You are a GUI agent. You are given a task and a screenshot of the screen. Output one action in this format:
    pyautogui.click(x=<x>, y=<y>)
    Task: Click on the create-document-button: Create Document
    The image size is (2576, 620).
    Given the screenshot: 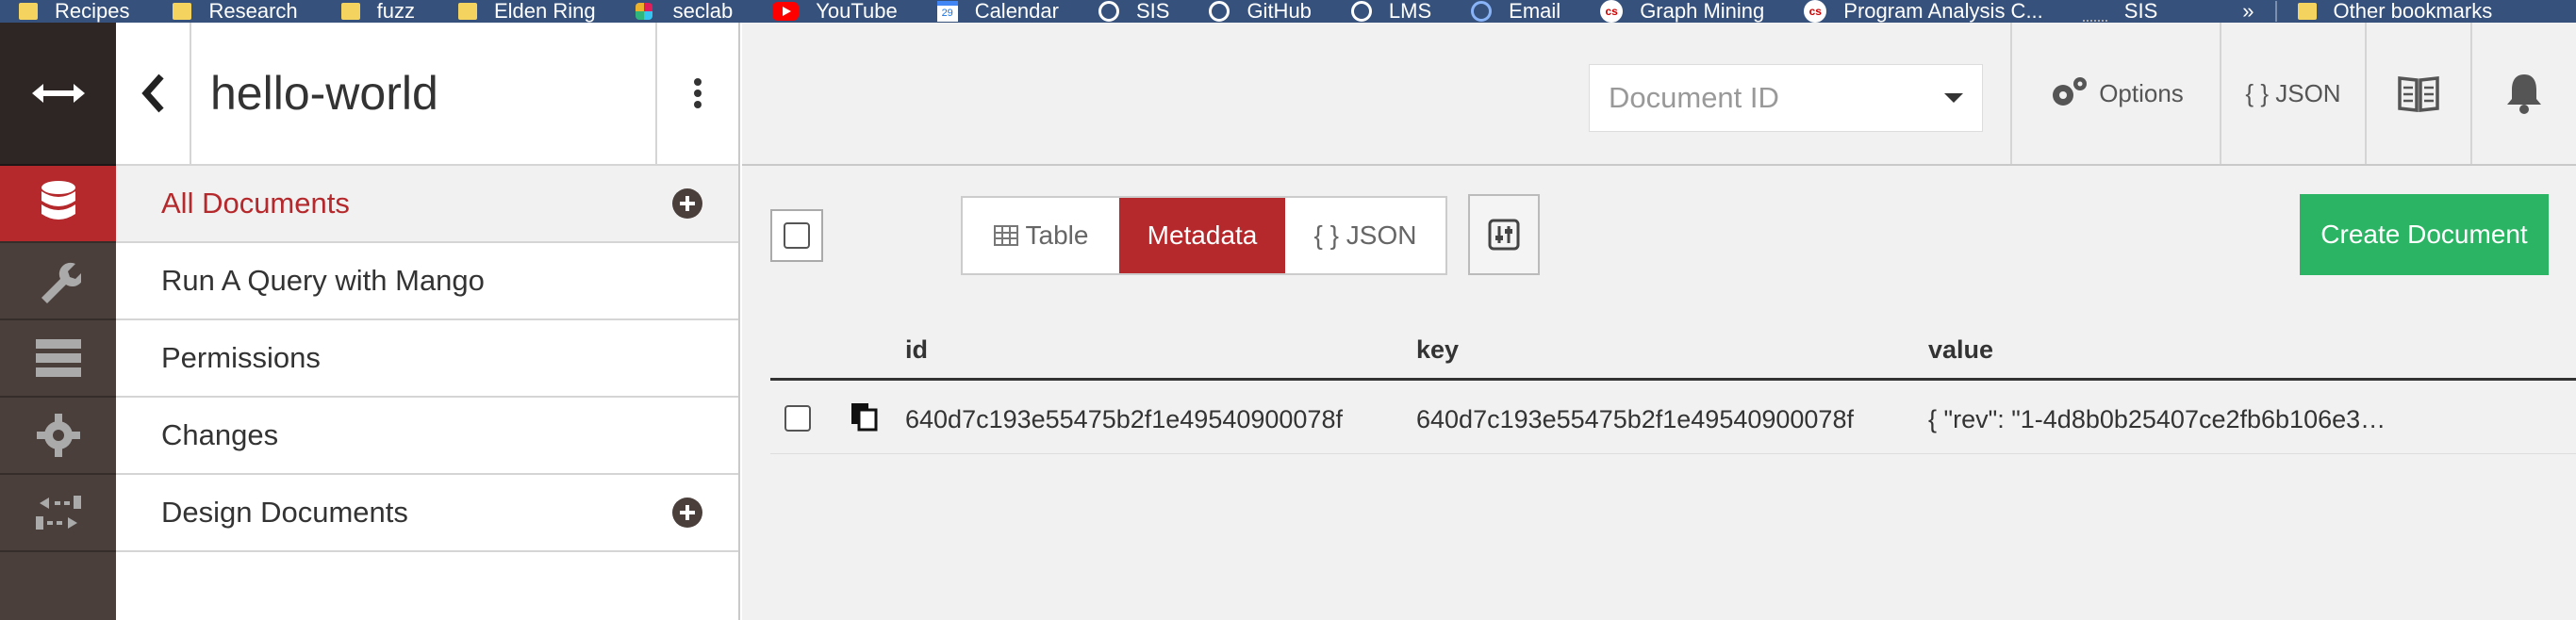 What is the action you would take?
    pyautogui.click(x=2424, y=234)
    